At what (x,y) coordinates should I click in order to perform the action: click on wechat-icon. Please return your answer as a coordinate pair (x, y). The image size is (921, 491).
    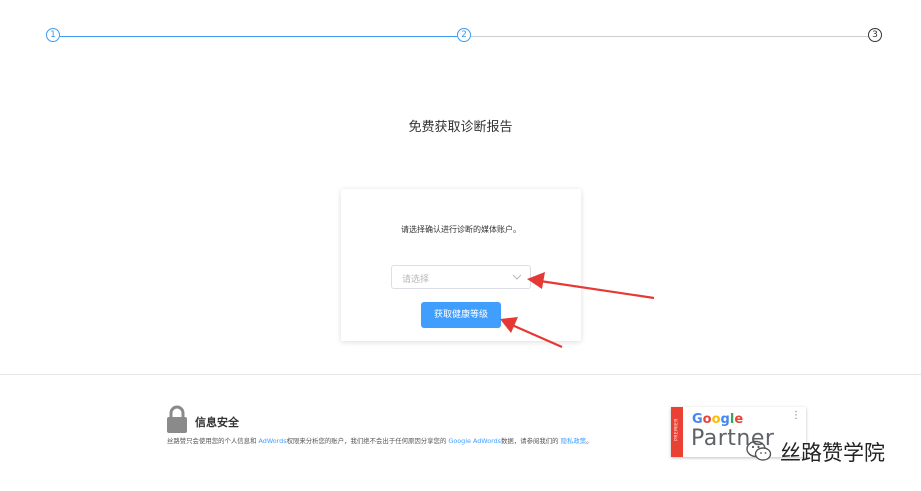
    Looking at the image, I should click on (759, 450).